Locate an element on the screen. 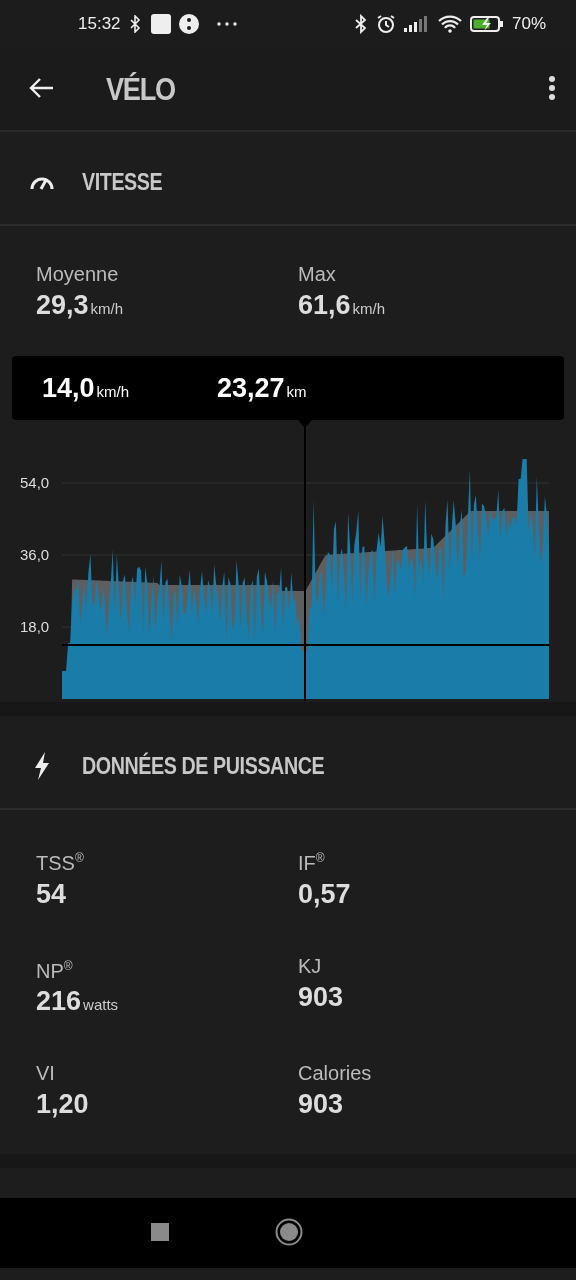 This screenshot has height=1280, width=576. stat-label: Moyenne is located at coordinates (78, 274).